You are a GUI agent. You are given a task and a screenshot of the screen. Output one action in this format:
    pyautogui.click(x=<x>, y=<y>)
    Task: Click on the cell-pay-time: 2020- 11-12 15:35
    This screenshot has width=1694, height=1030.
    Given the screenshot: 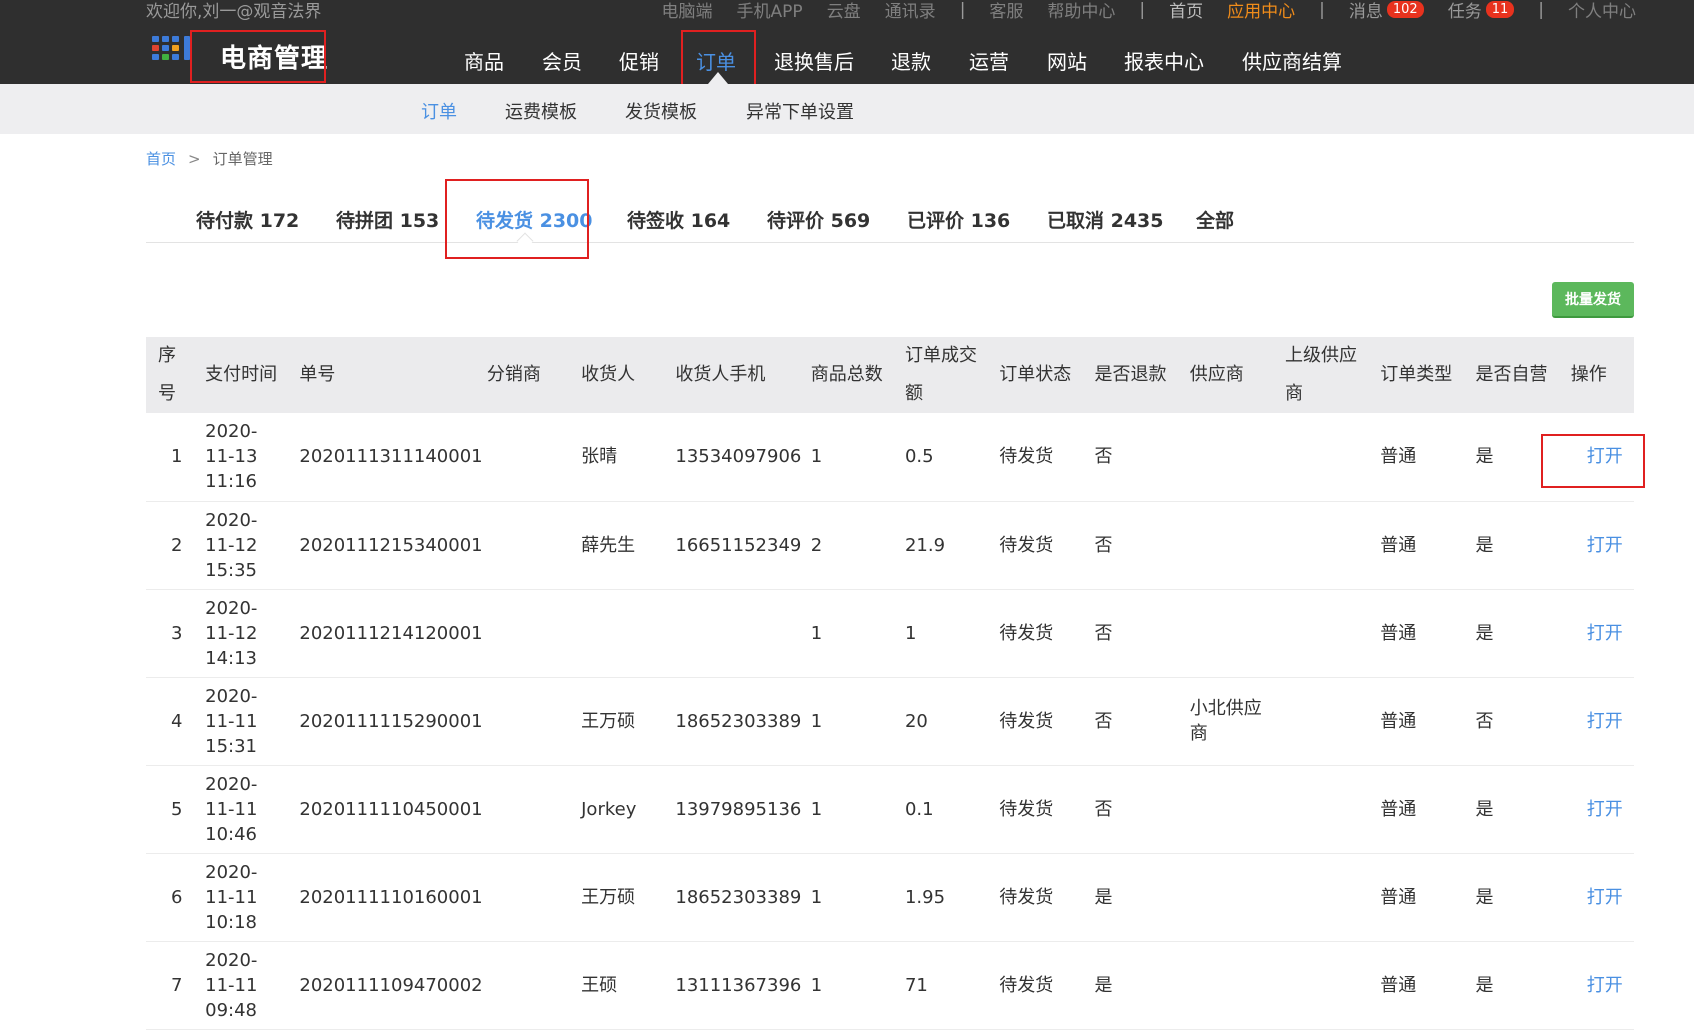 What is the action you would take?
    pyautogui.click(x=240, y=545)
    